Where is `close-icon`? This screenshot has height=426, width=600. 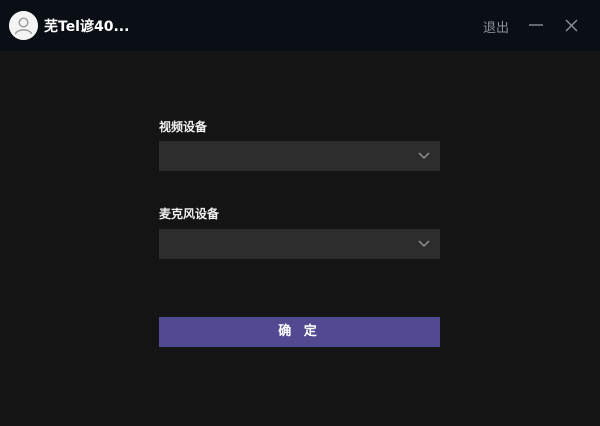 close-icon is located at coordinates (571, 25).